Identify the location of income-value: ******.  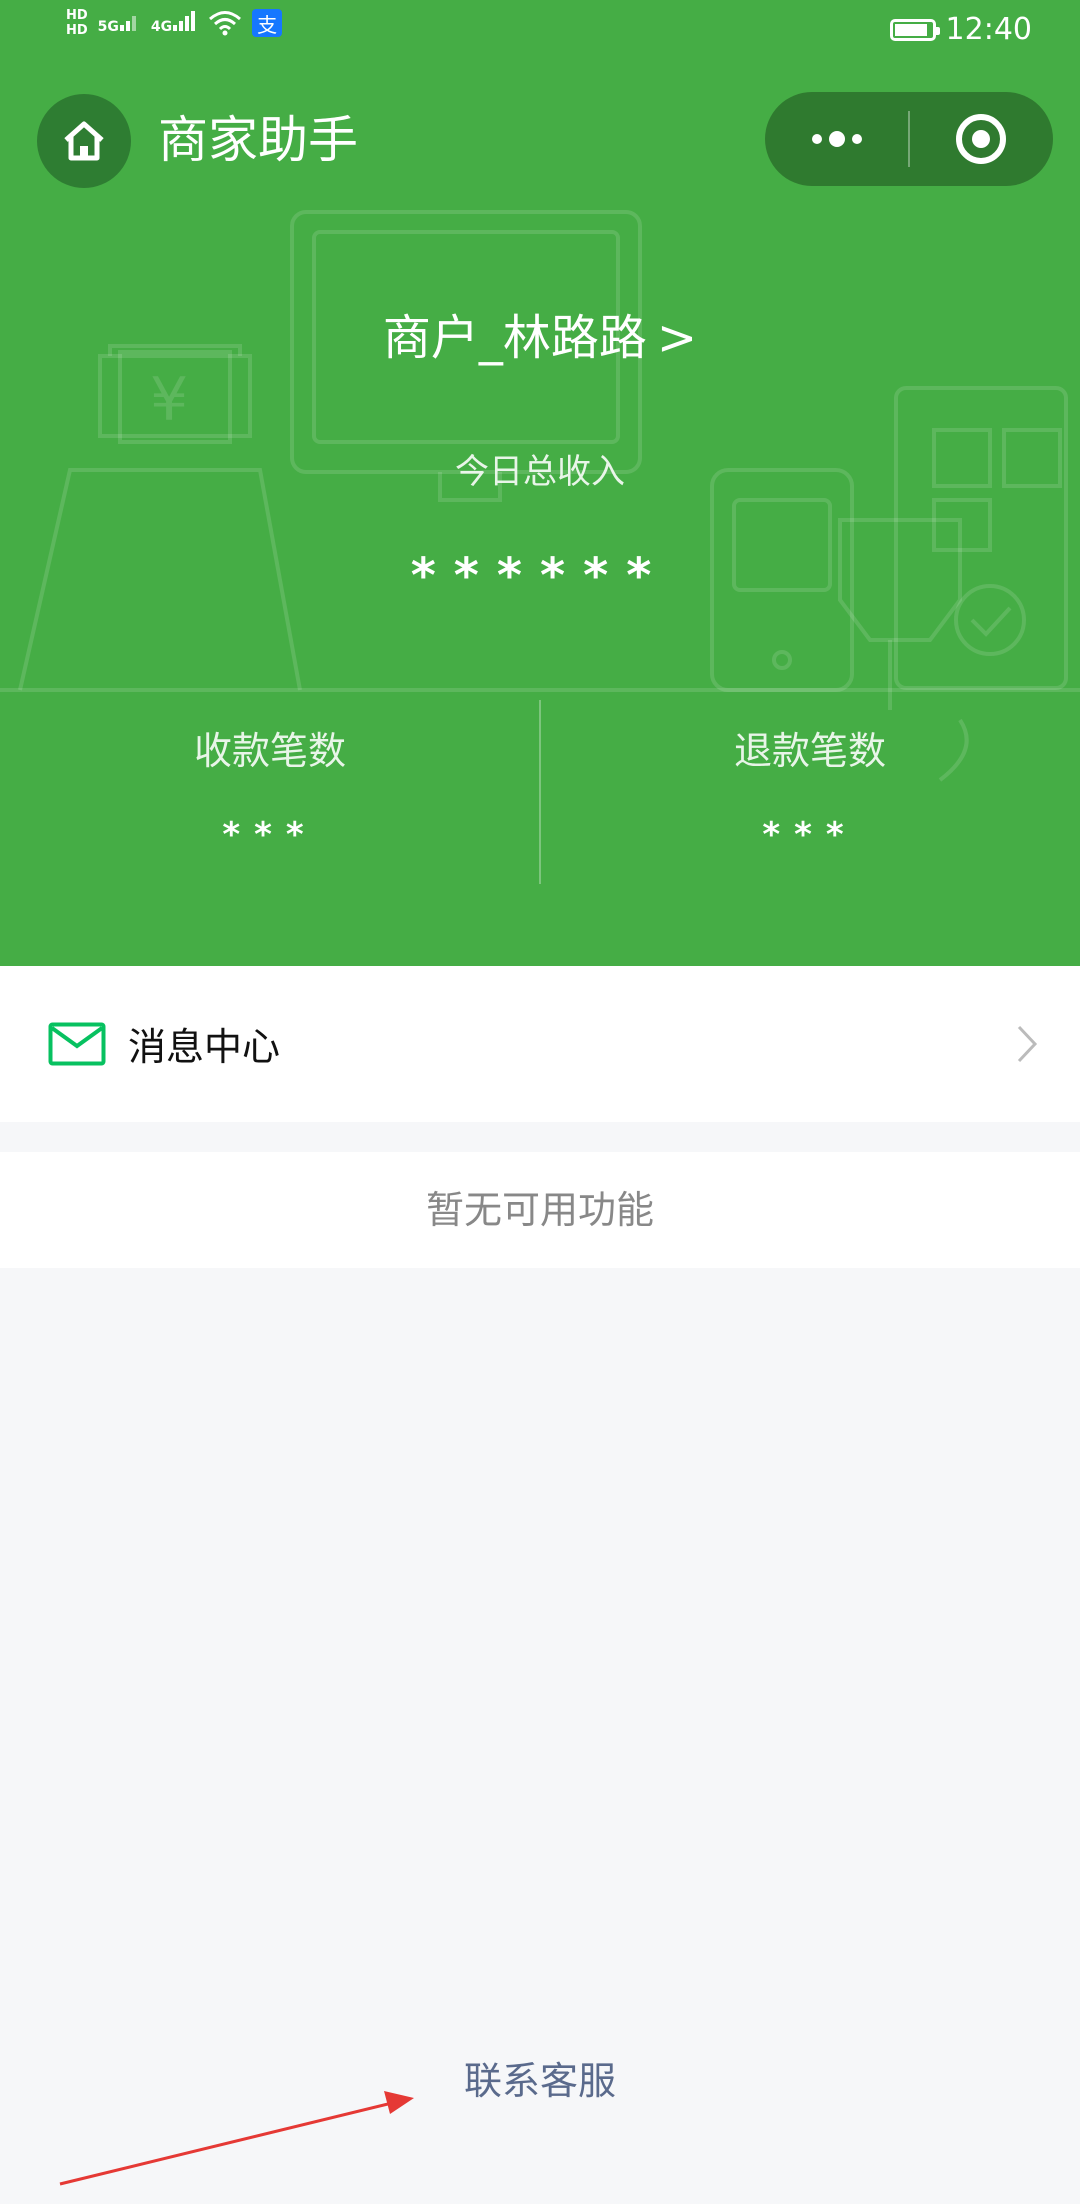
(540, 576).